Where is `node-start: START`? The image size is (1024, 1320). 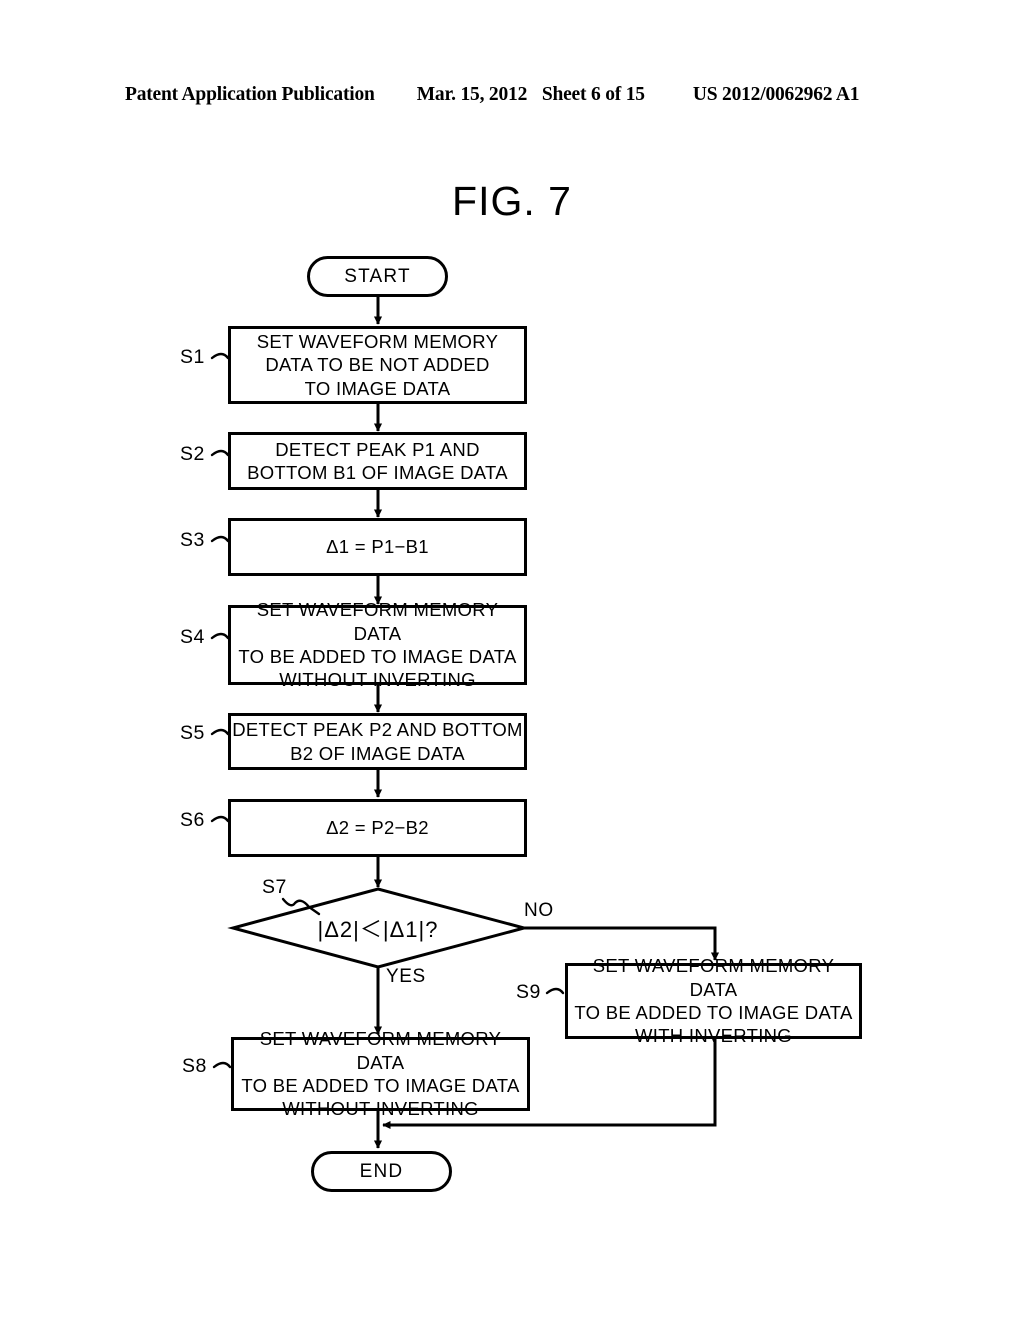
node-start: START is located at coordinates (377, 276).